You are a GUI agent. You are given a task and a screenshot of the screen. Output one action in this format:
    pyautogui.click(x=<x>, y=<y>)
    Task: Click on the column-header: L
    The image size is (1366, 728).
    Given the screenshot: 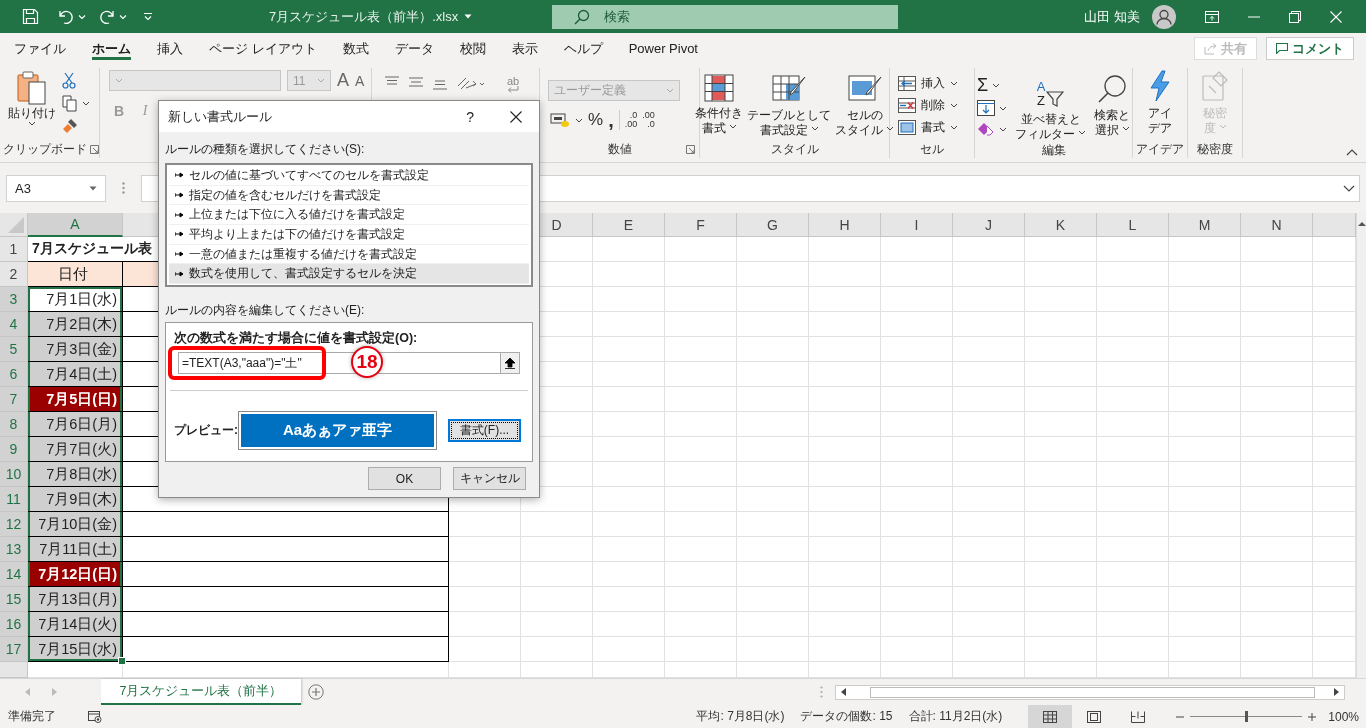 What is the action you would take?
    pyautogui.click(x=1133, y=225)
    